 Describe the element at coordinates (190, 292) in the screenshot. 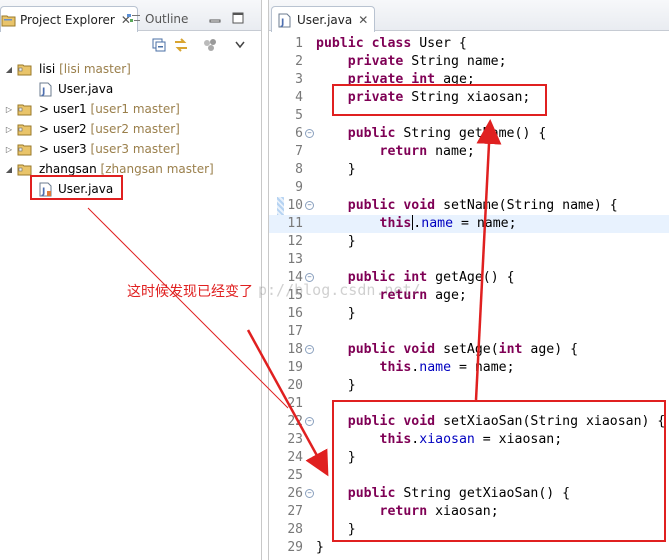

I see `annotation-text: 这时候发现已经变了` at that location.